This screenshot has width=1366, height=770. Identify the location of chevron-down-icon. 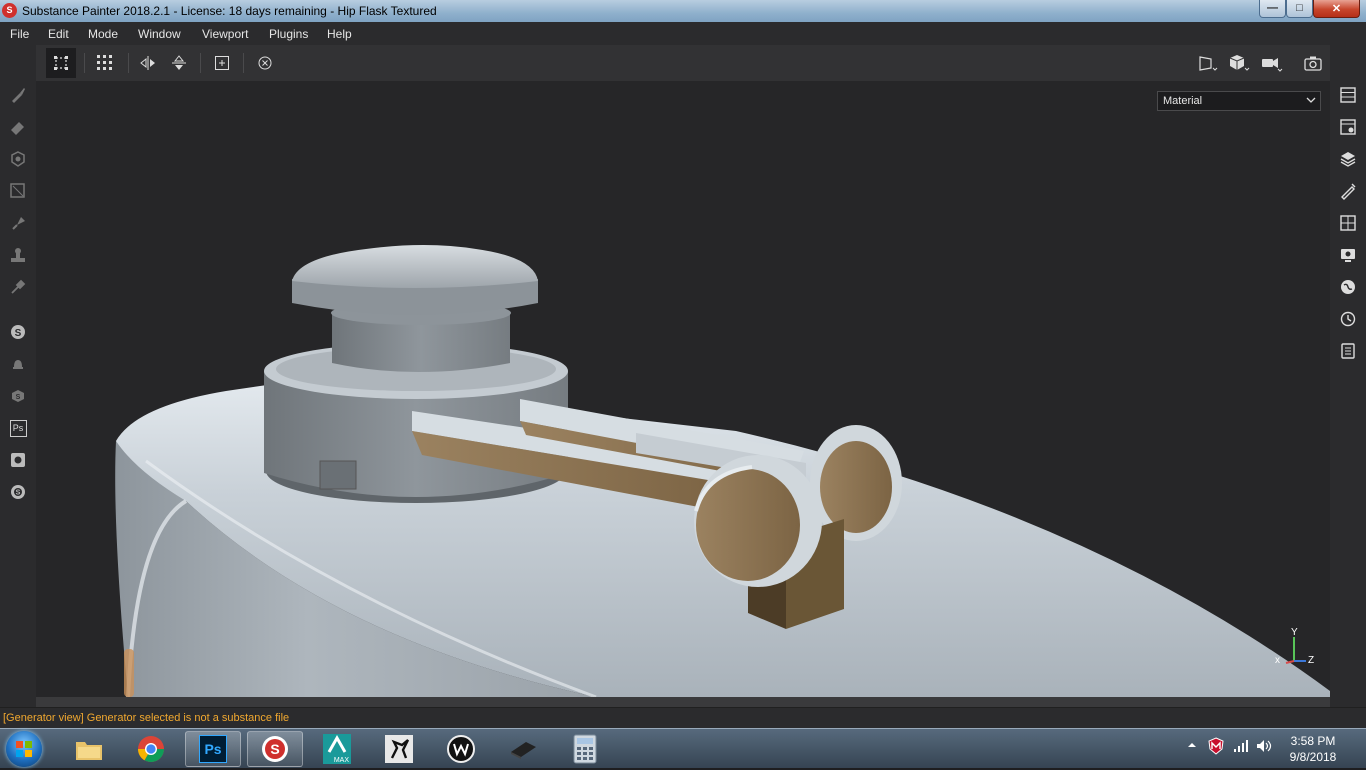
(1311, 101).